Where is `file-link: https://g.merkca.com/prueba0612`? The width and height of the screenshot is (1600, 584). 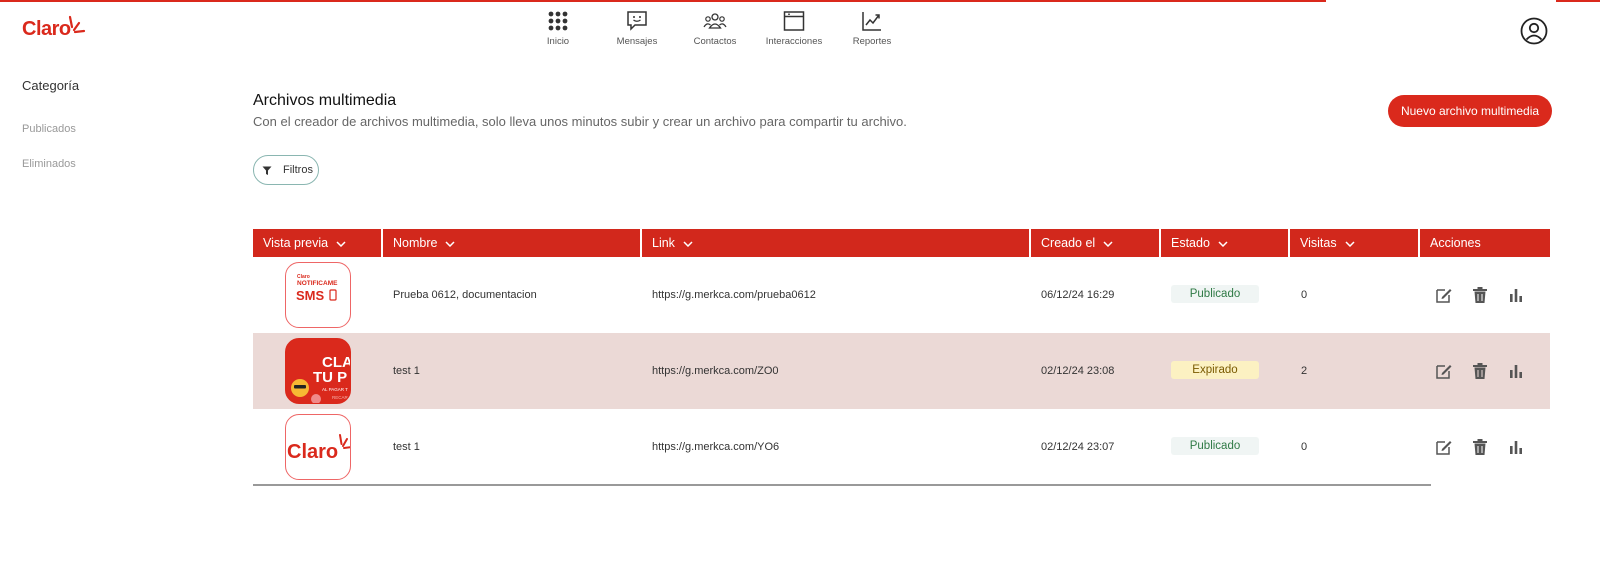 file-link: https://g.merkca.com/prueba0612 is located at coordinates (734, 295).